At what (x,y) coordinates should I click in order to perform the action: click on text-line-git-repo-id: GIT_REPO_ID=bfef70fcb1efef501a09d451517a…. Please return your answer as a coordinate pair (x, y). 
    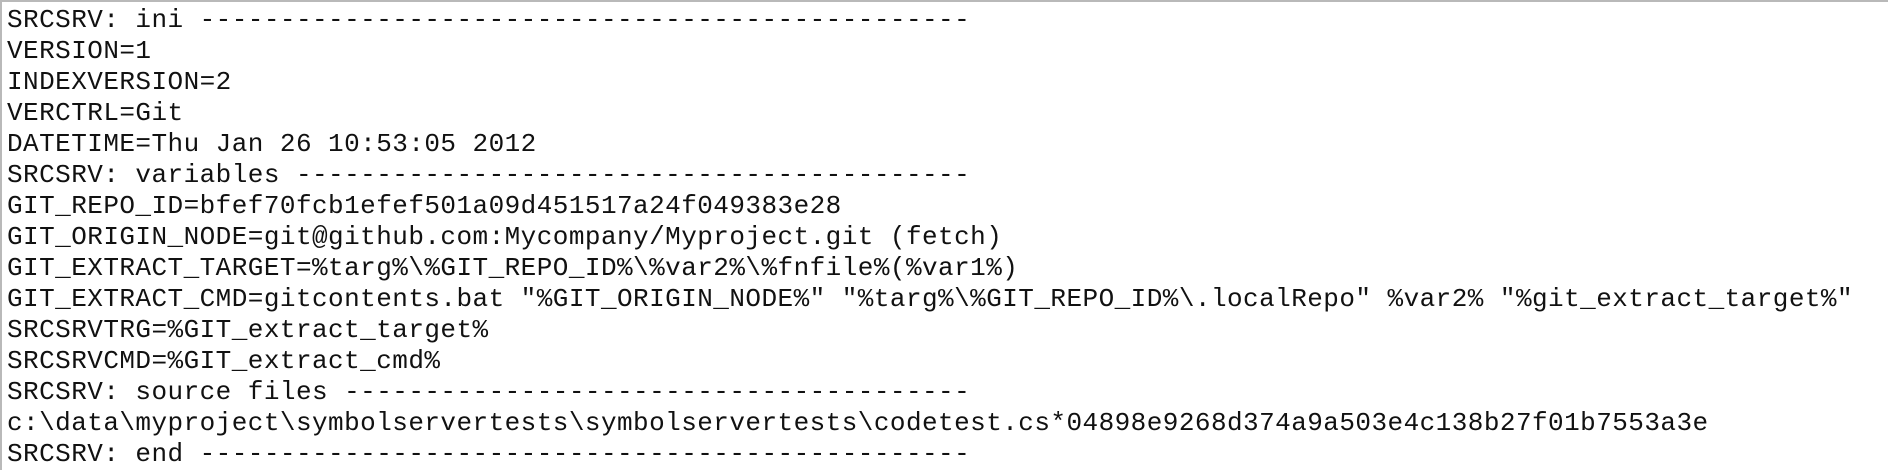
    Looking at the image, I should click on (424, 206).